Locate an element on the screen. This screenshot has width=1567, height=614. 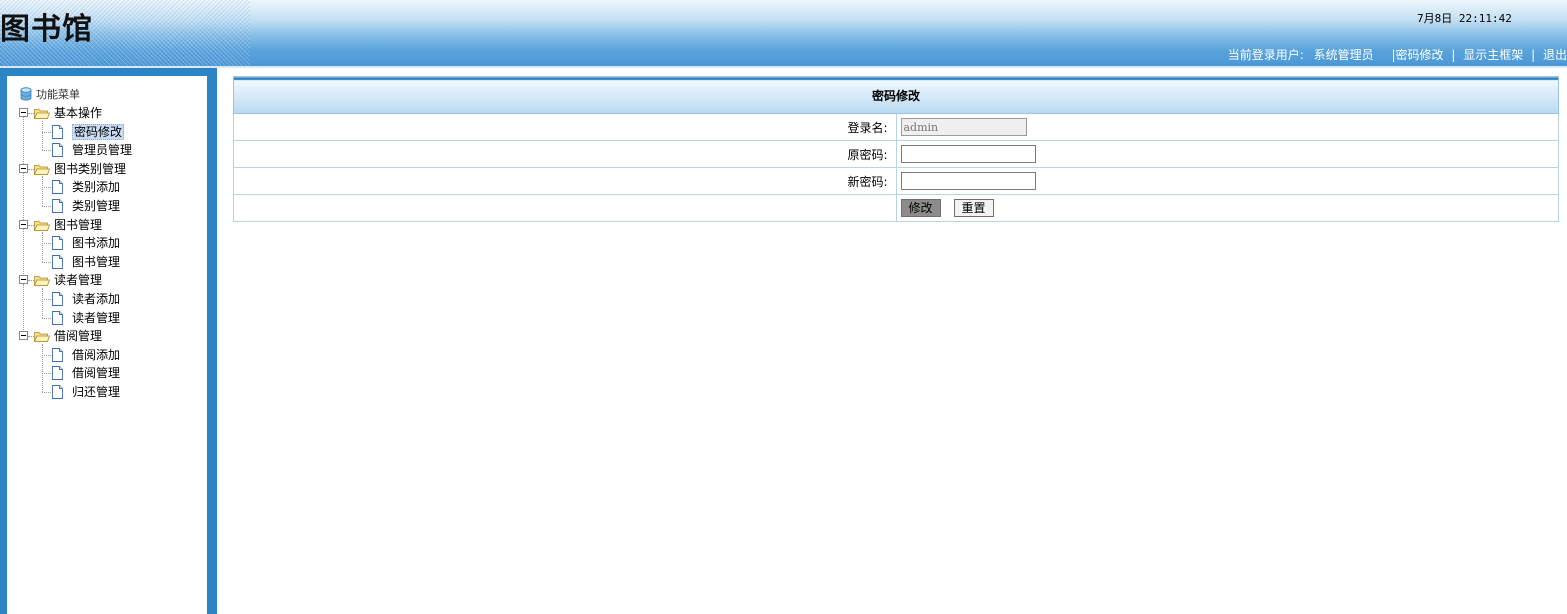
submit-button: 修改 is located at coordinates (920, 208).